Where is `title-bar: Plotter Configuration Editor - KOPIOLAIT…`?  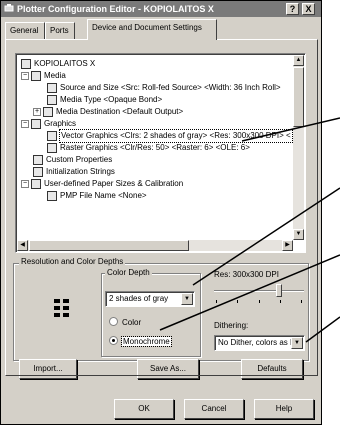
title-bar: Plotter Configuration Editor - KOPIOLAIT… is located at coordinates (161, 9).